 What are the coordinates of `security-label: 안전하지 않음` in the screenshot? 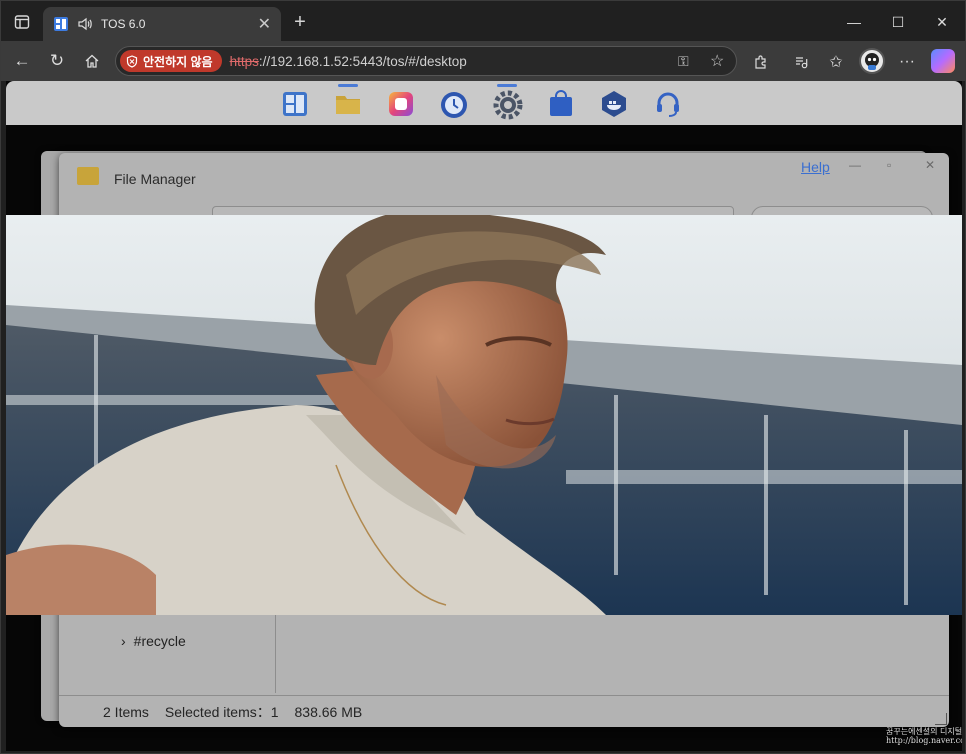 It's located at (178, 61).